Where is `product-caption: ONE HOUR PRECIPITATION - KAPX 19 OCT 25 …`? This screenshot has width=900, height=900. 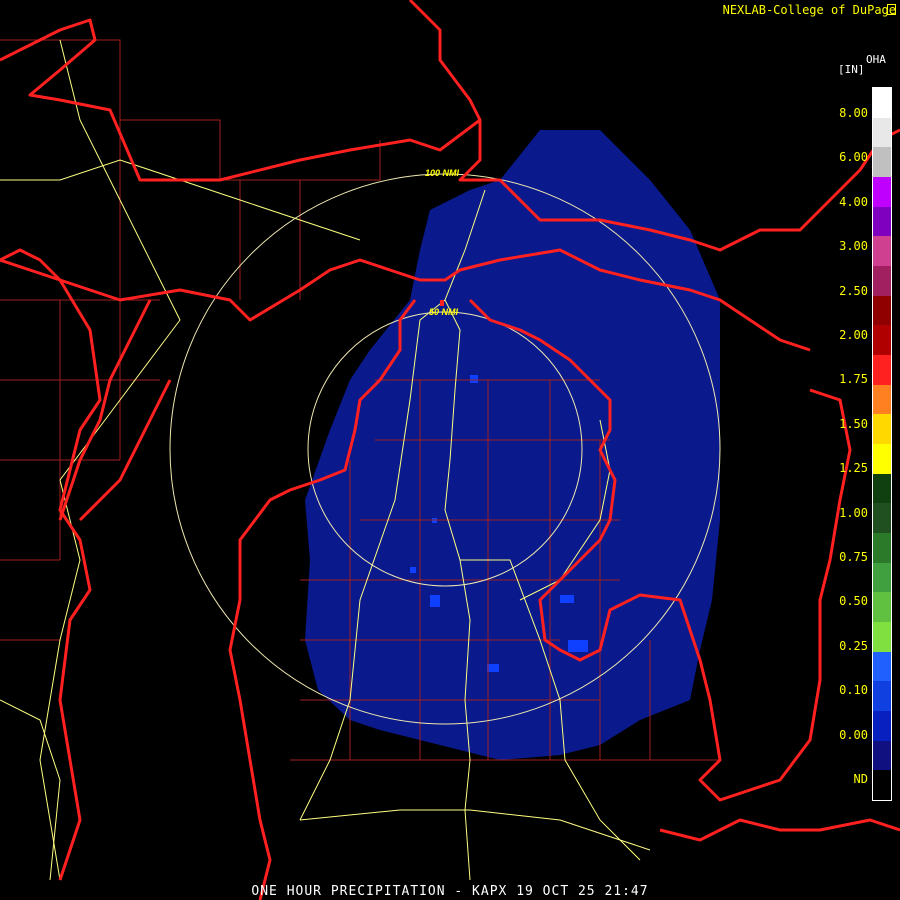 product-caption: ONE HOUR PRECIPITATION - KAPX 19 OCT 25 … is located at coordinates (450, 891).